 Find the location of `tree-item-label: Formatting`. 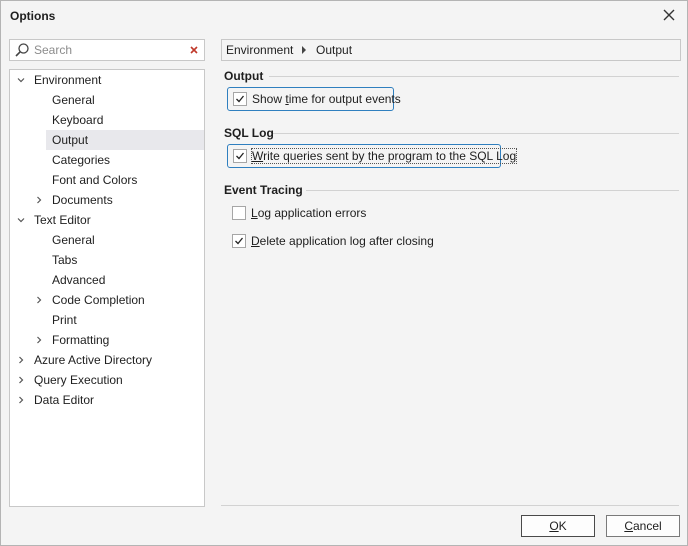

tree-item-label: Formatting is located at coordinates (81, 340).